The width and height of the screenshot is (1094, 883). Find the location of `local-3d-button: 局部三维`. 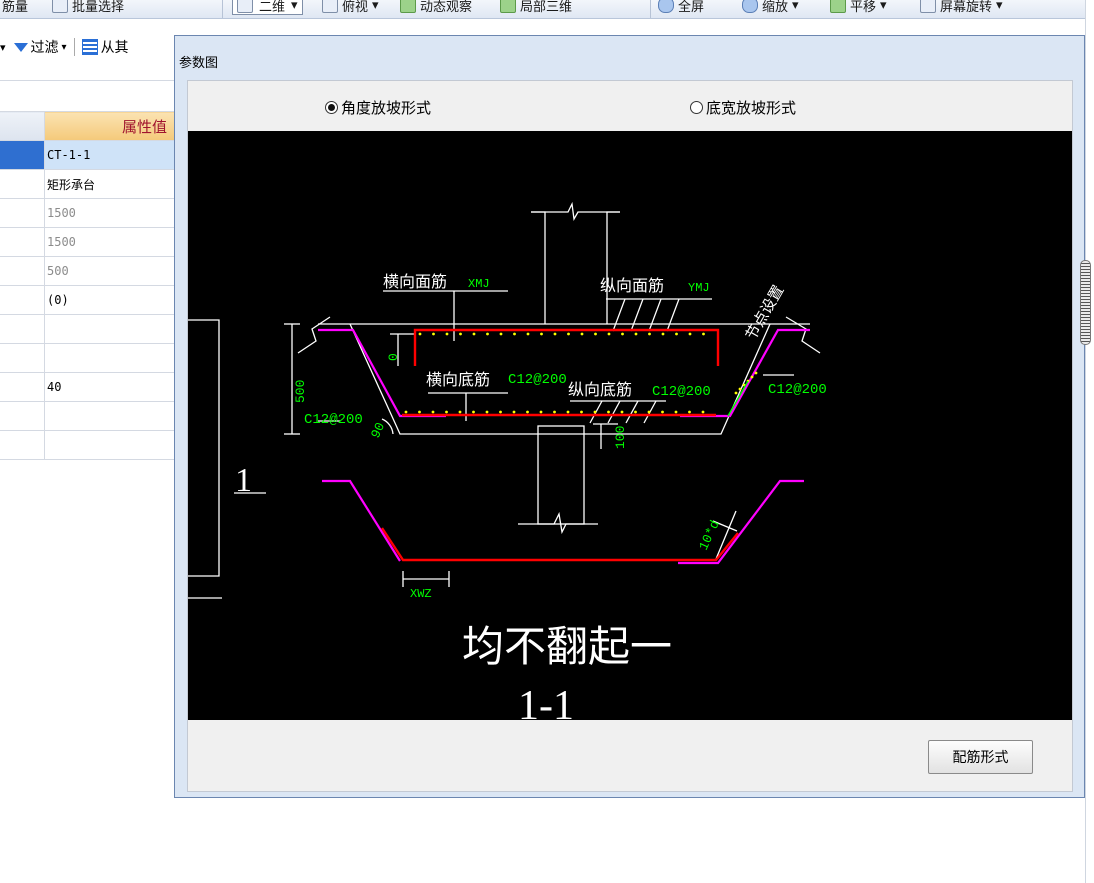

local-3d-button: 局部三维 is located at coordinates (536, 8).